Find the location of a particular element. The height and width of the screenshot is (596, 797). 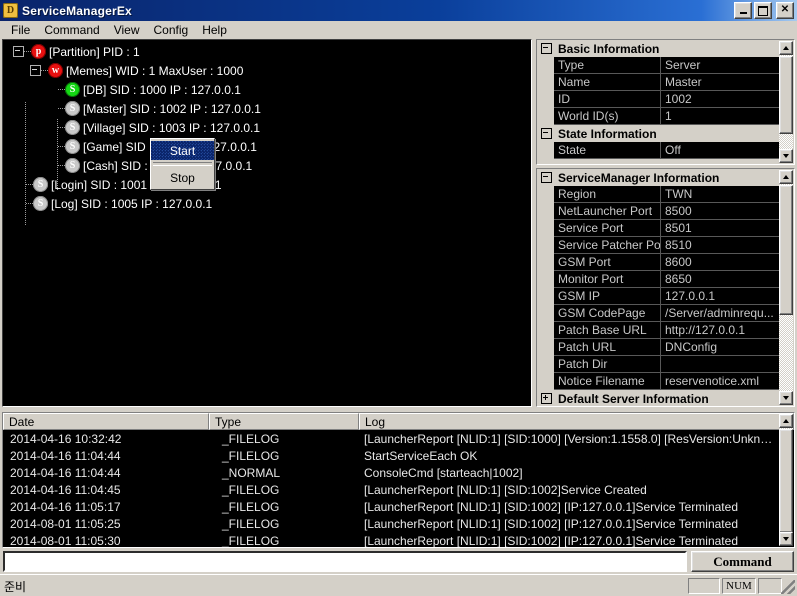

servicemanager-info-scrollbar is located at coordinates (786, 287).